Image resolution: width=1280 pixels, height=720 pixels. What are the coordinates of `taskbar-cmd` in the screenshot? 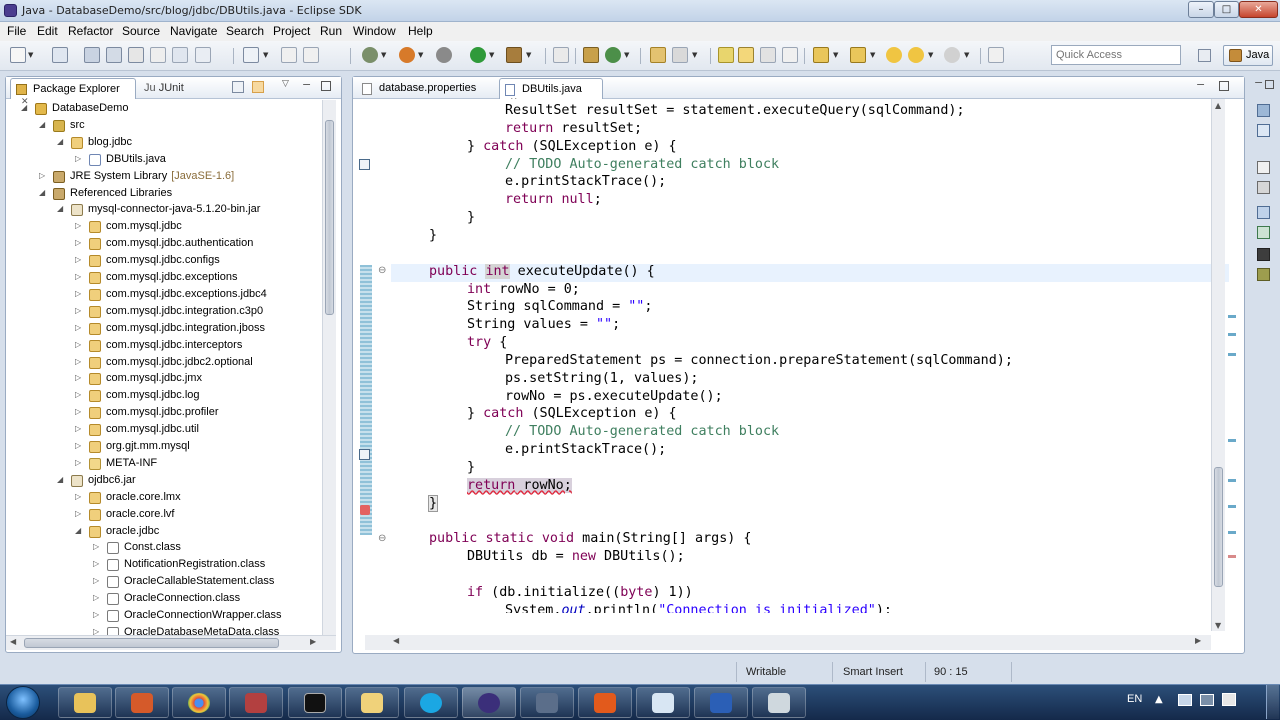 It's located at (315, 702).